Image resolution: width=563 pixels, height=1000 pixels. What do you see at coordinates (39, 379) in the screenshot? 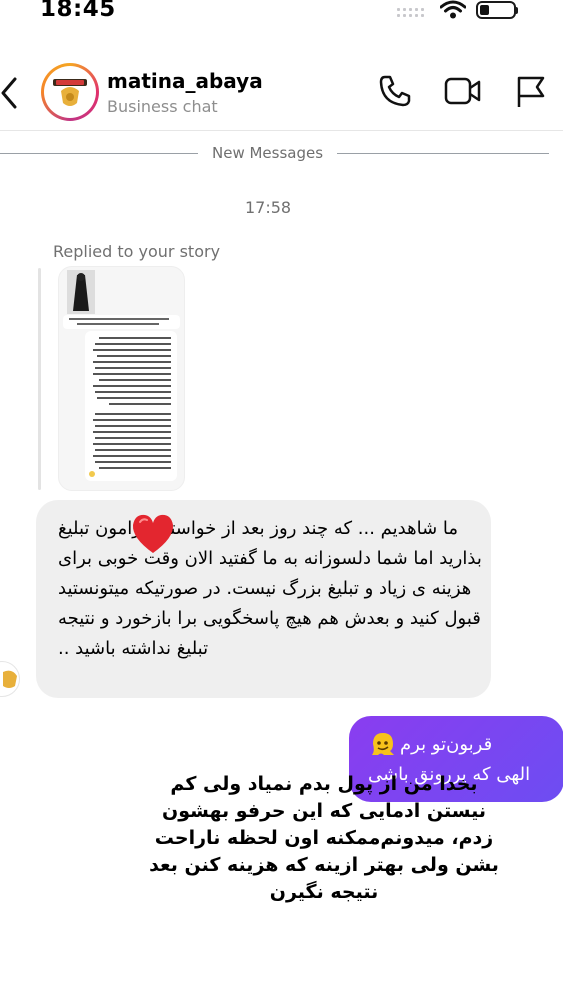
I see `reply-indicator-bar` at bounding box center [39, 379].